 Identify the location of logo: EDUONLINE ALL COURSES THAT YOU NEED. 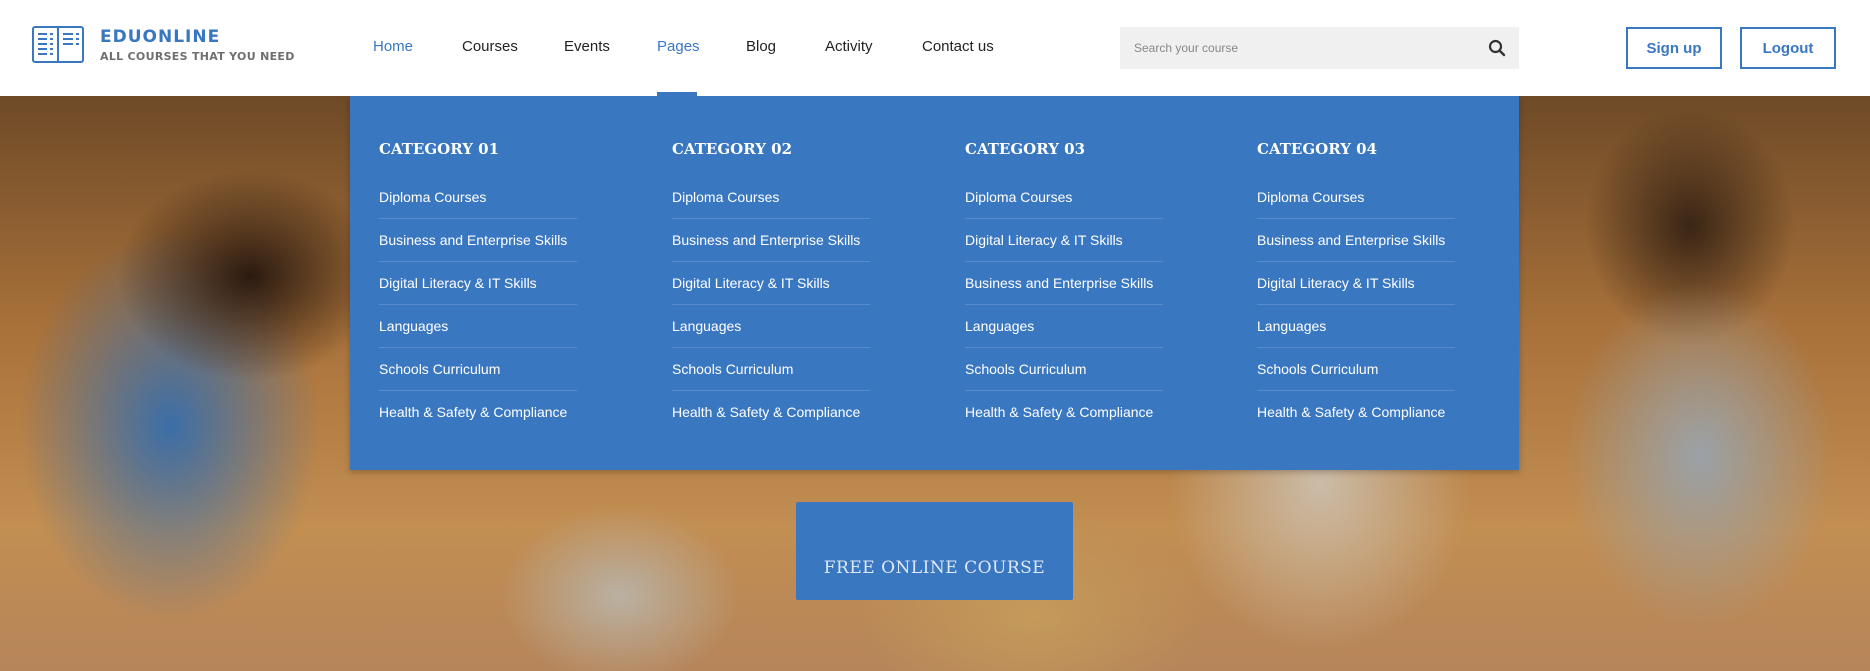
(163, 45).